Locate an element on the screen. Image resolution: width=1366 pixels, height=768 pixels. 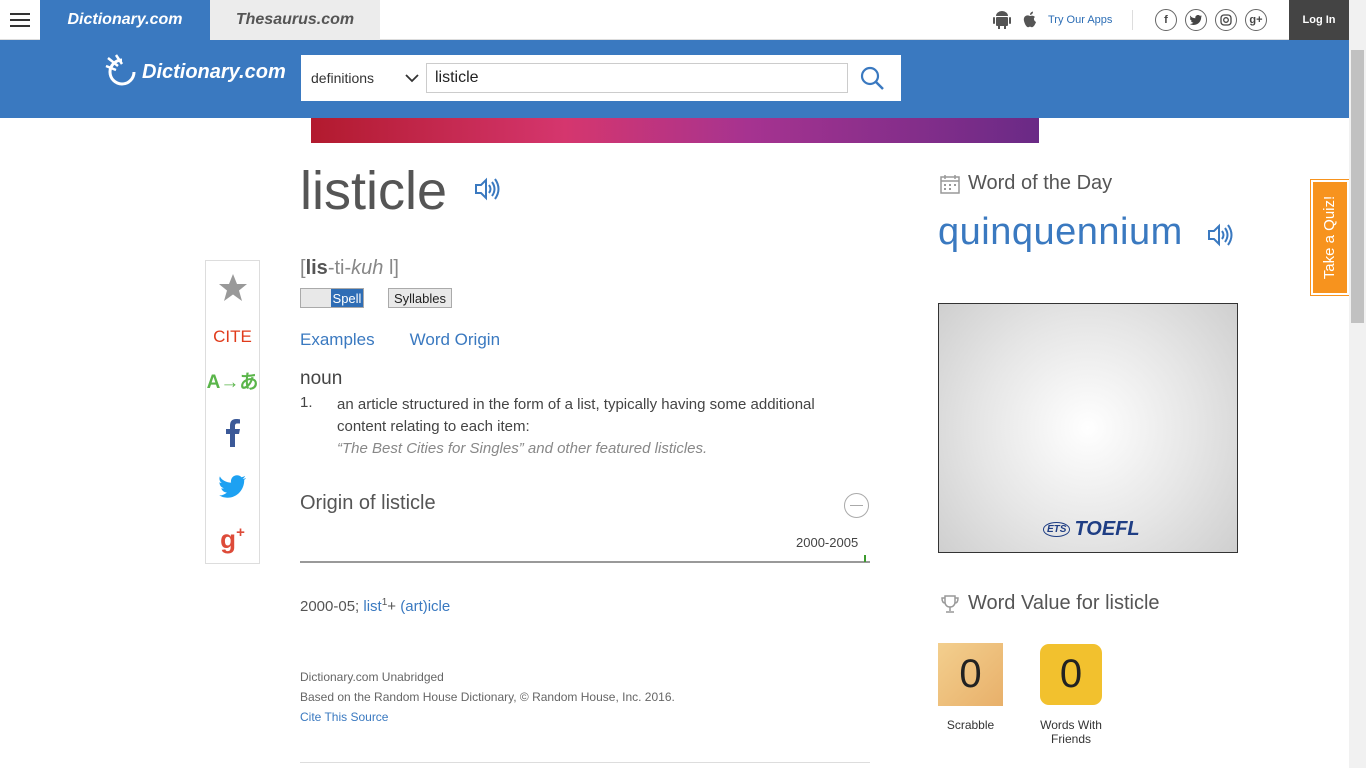
apple-icon is located at coordinates (1029, 19).